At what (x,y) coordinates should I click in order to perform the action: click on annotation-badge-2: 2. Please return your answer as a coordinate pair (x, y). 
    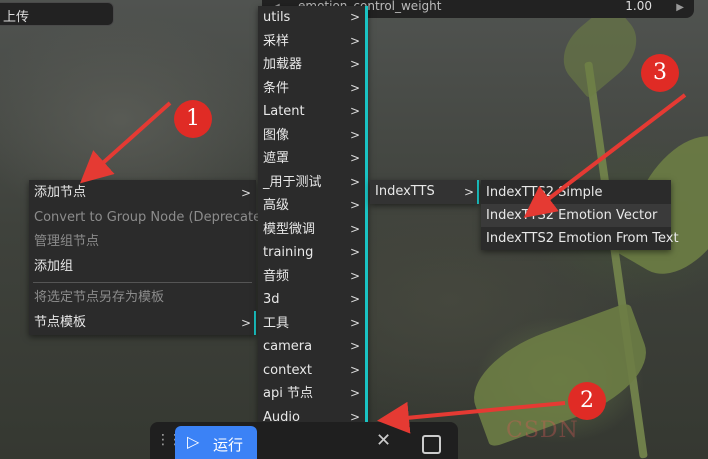
    Looking at the image, I should click on (587, 401).